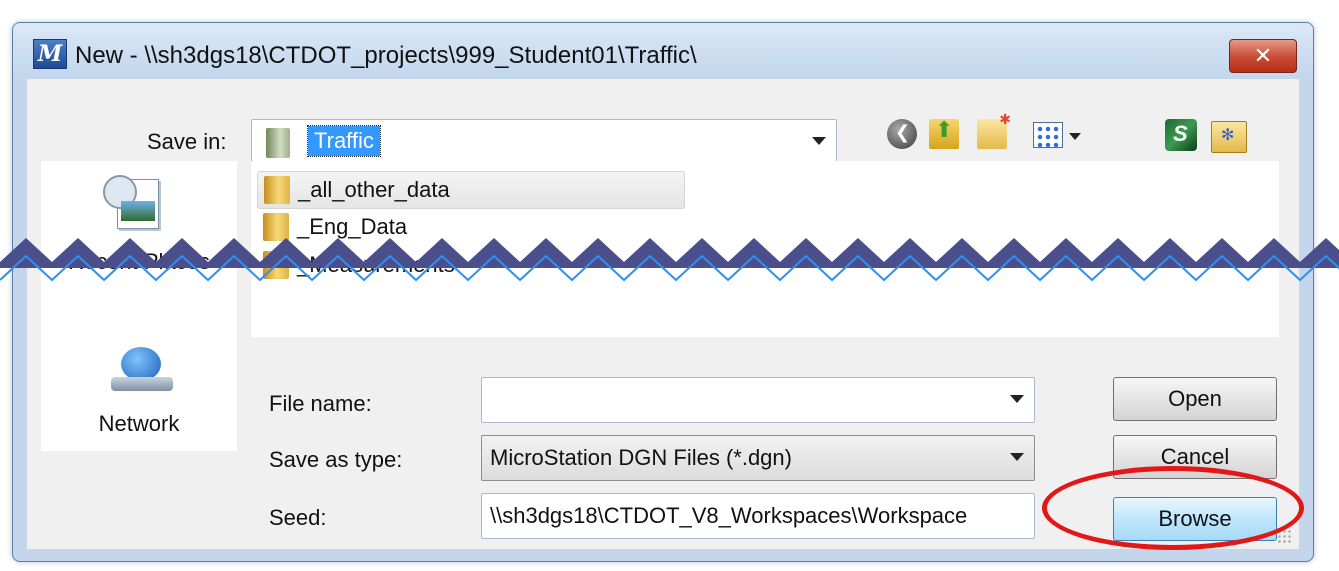 The image size is (1339, 571). Describe the element at coordinates (1195, 399) in the screenshot. I see `open-button: Open` at that location.